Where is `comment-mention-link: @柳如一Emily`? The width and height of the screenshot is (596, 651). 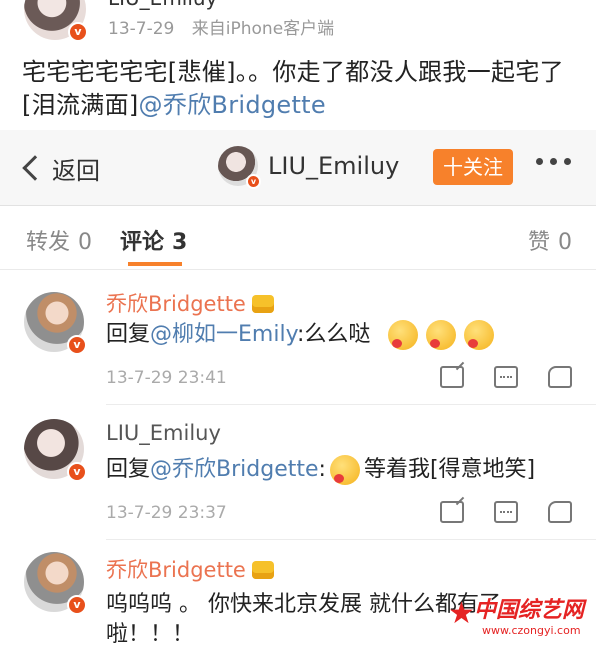 comment-mention-link: @柳如一Emily is located at coordinates (223, 334).